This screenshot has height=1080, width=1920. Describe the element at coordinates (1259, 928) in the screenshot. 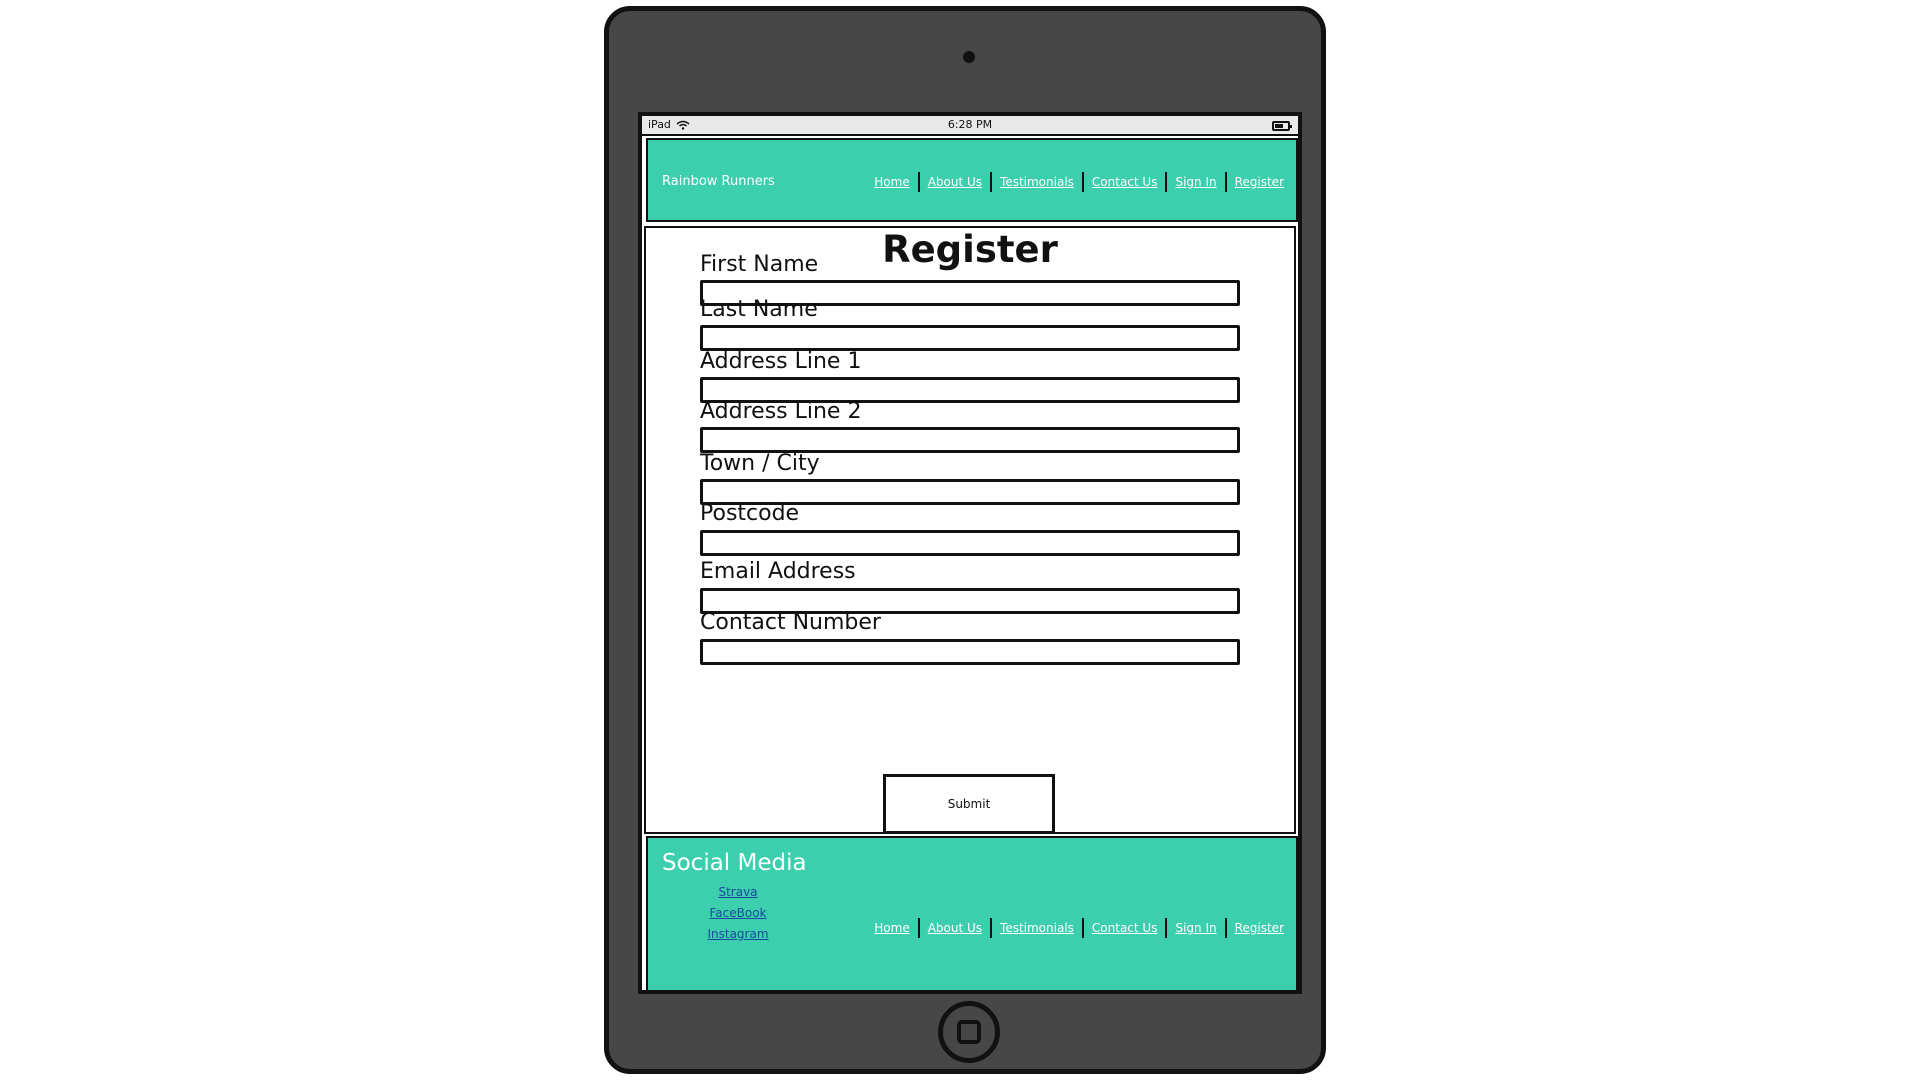

I see `footer-nav-register: Register` at that location.